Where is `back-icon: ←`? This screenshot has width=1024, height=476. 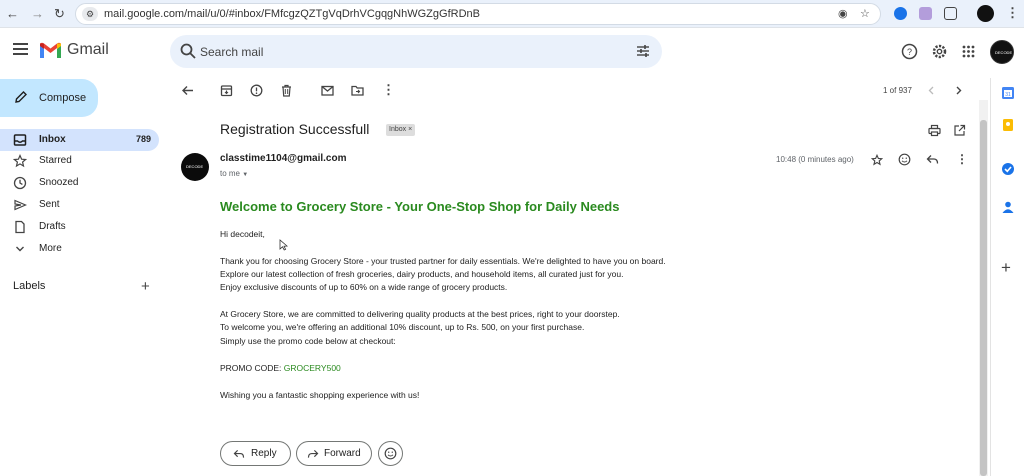 back-icon: ← is located at coordinates (12, 13).